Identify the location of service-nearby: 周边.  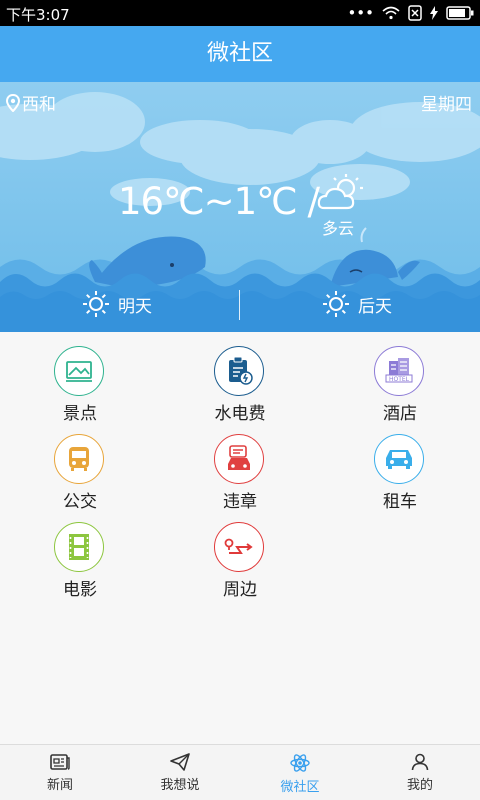
(240, 554).